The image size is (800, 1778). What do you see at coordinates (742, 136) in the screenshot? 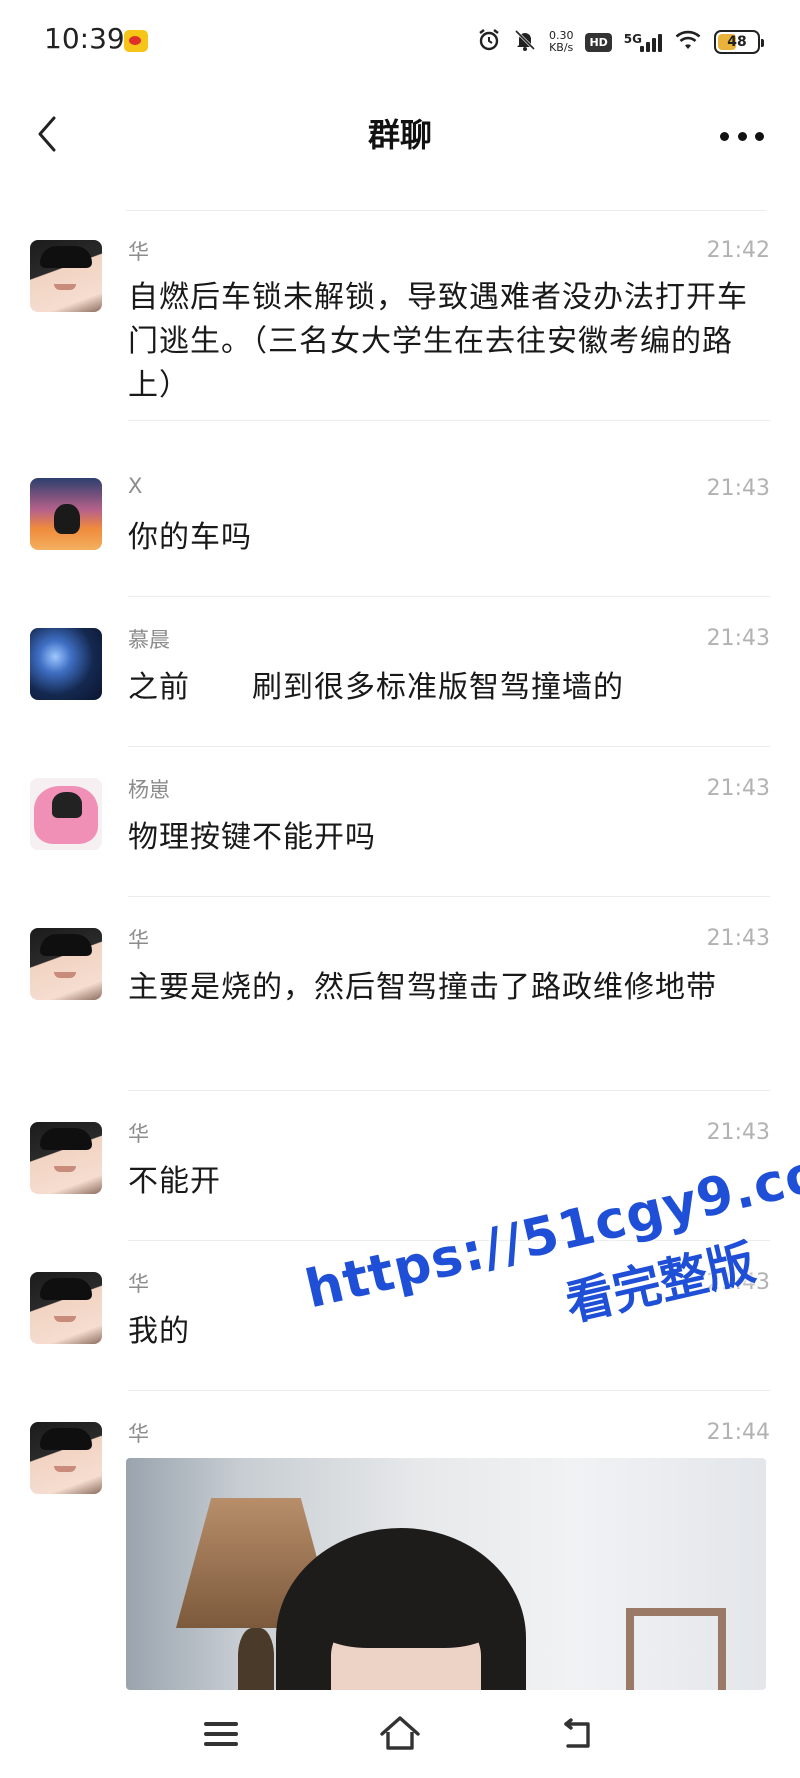
I see `more-icon` at bounding box center [742, 136].